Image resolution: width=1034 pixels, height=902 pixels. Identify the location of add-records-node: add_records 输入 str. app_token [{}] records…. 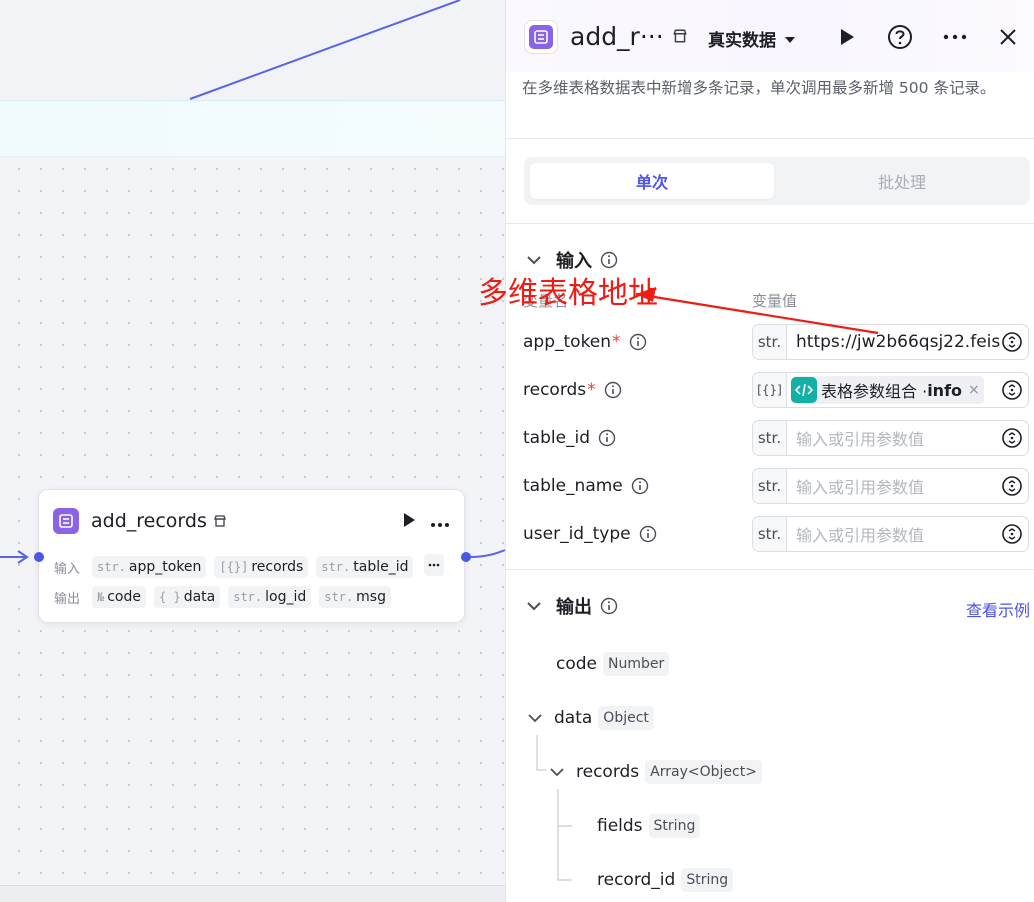
(251, 556).